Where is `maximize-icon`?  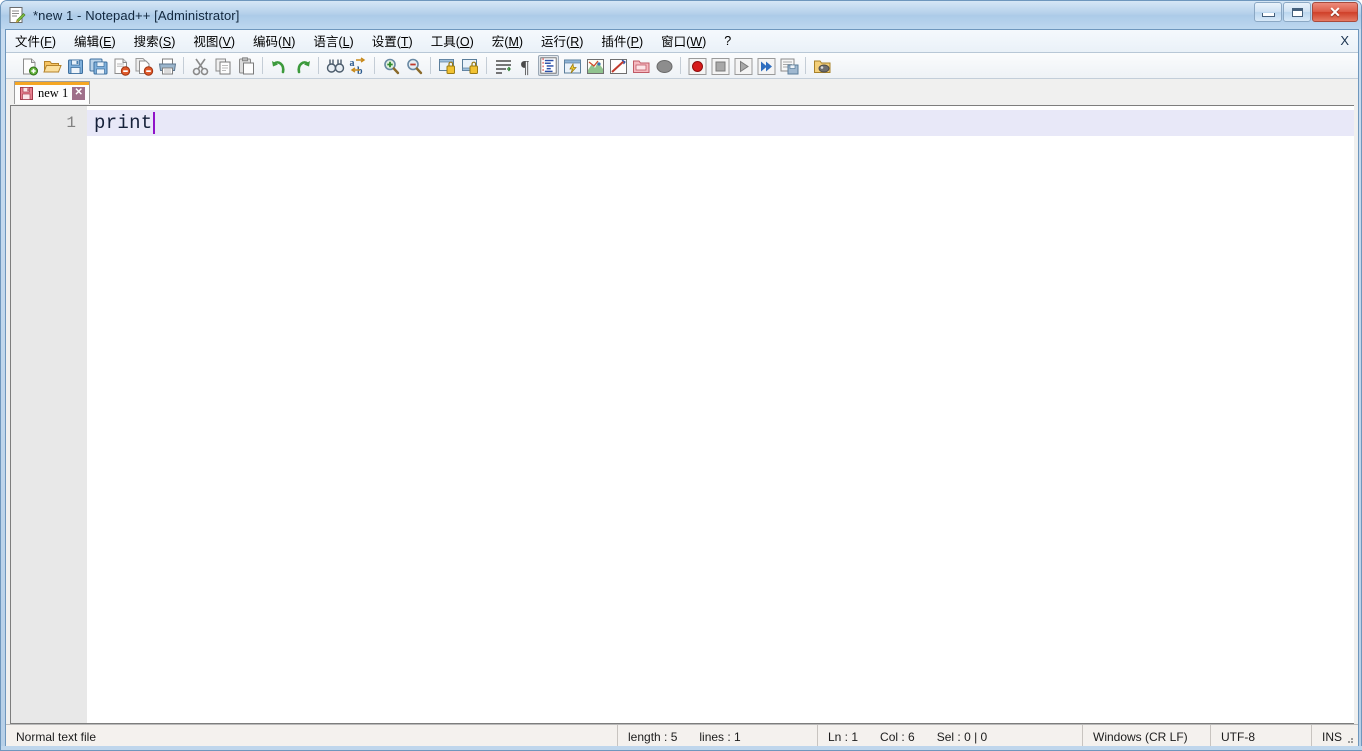 maximize-icon is located at coordinates (1297, 12).